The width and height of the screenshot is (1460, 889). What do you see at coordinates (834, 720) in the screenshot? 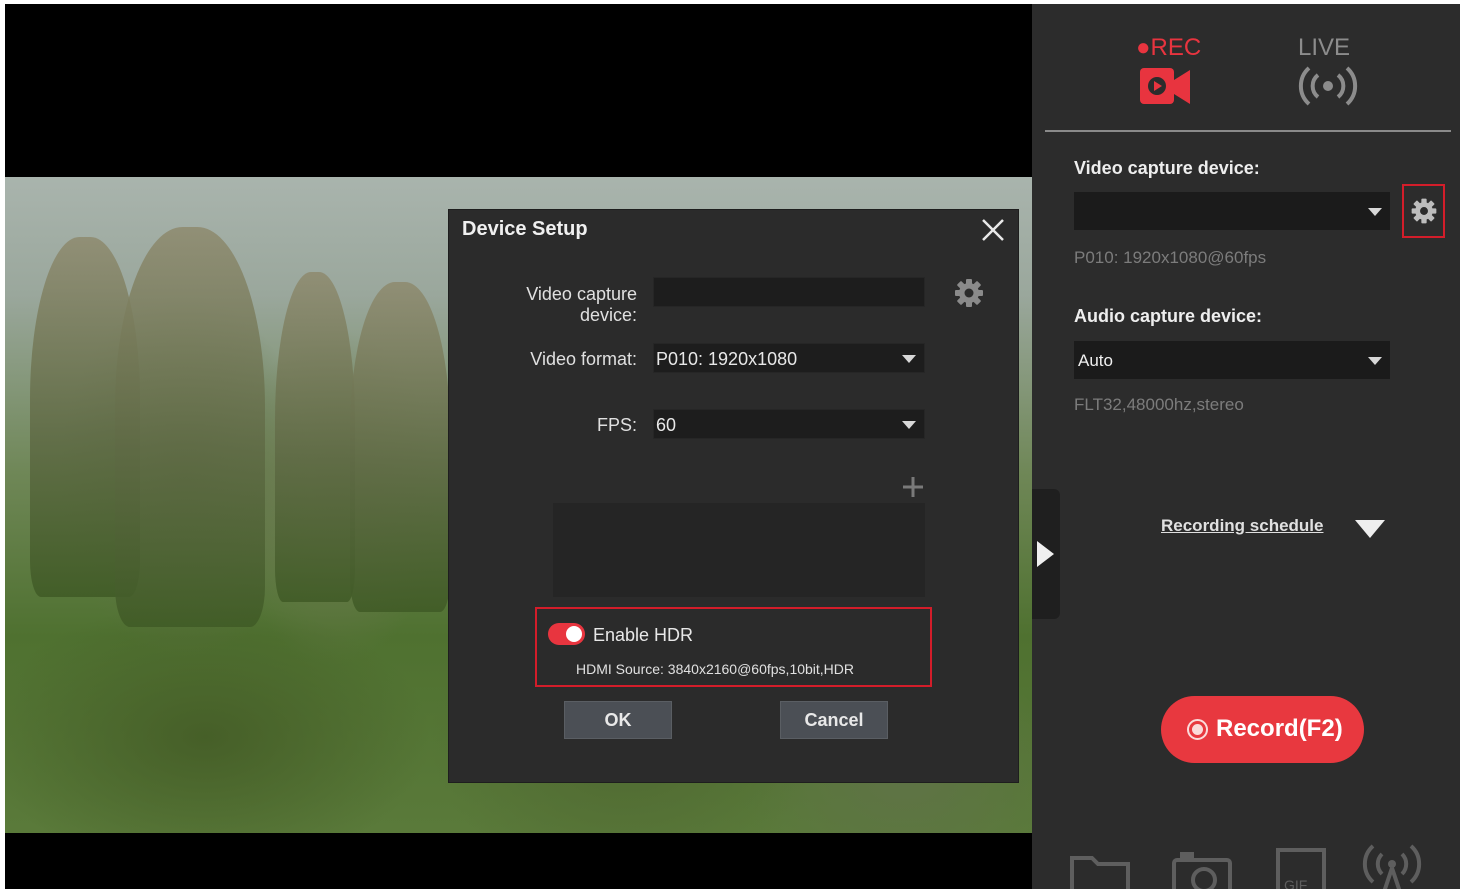
I see `cancel-button: Cancel` at bounding box center [834, 720].